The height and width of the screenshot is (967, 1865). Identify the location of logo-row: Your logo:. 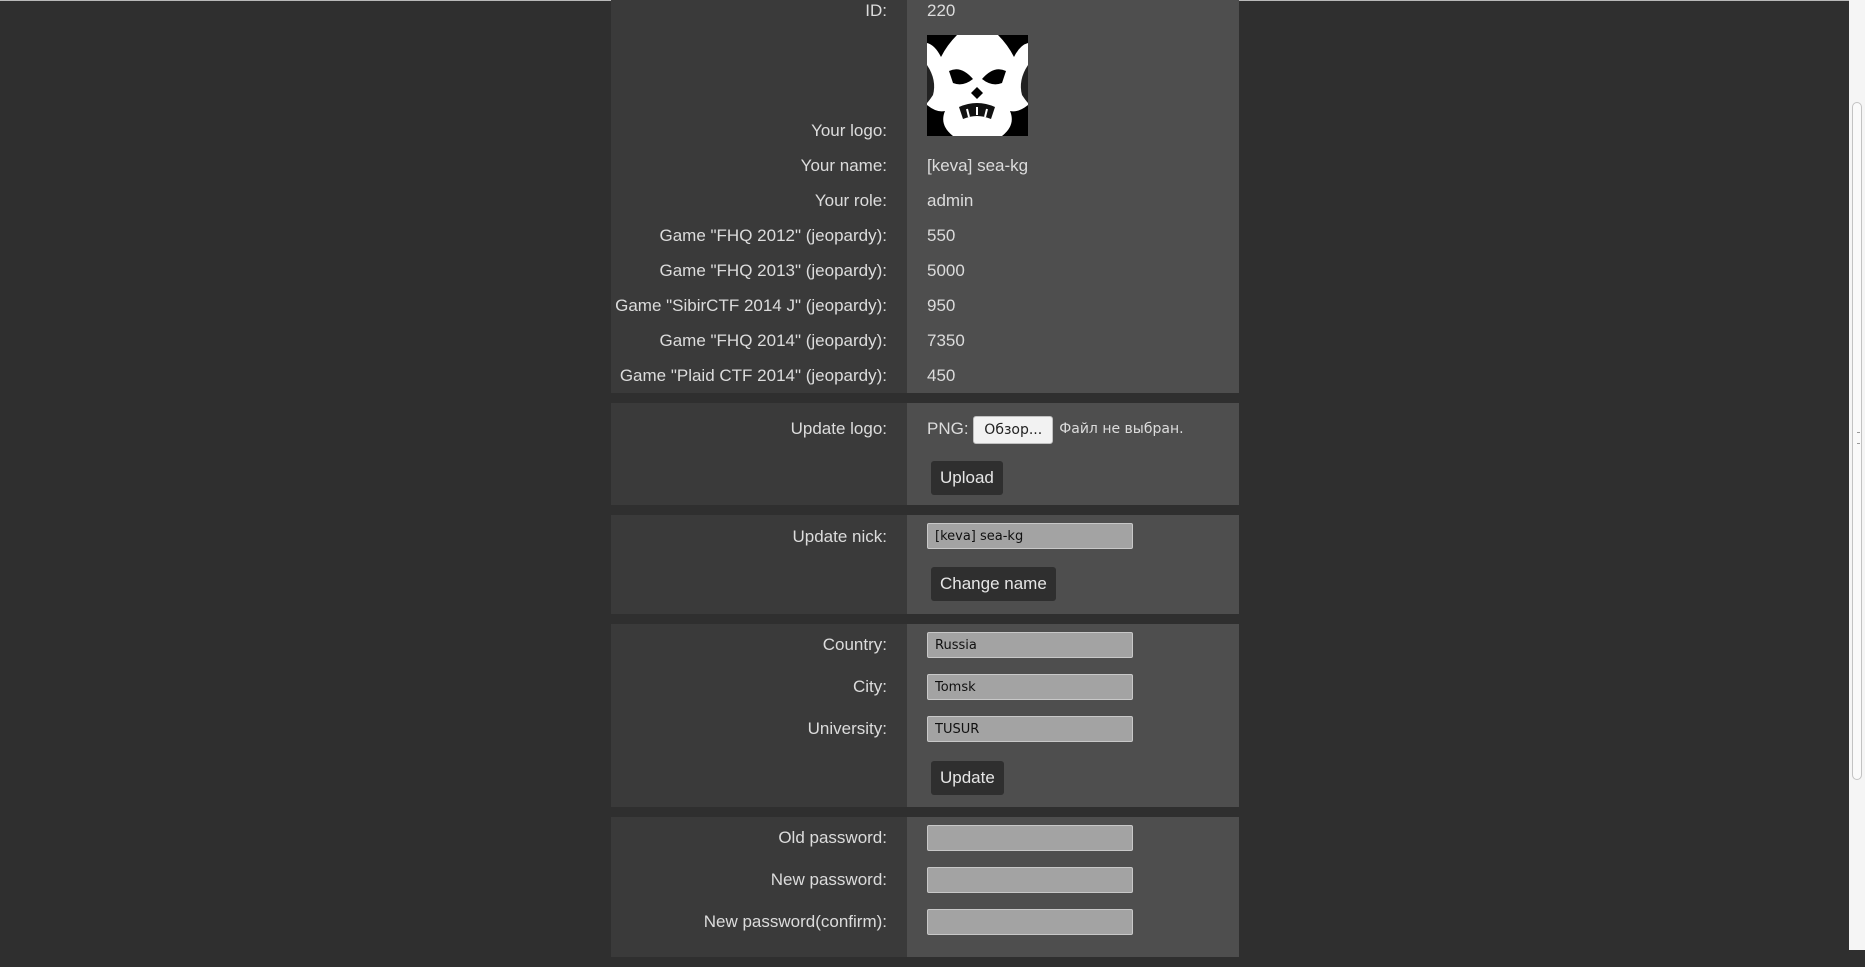
(925, 130).